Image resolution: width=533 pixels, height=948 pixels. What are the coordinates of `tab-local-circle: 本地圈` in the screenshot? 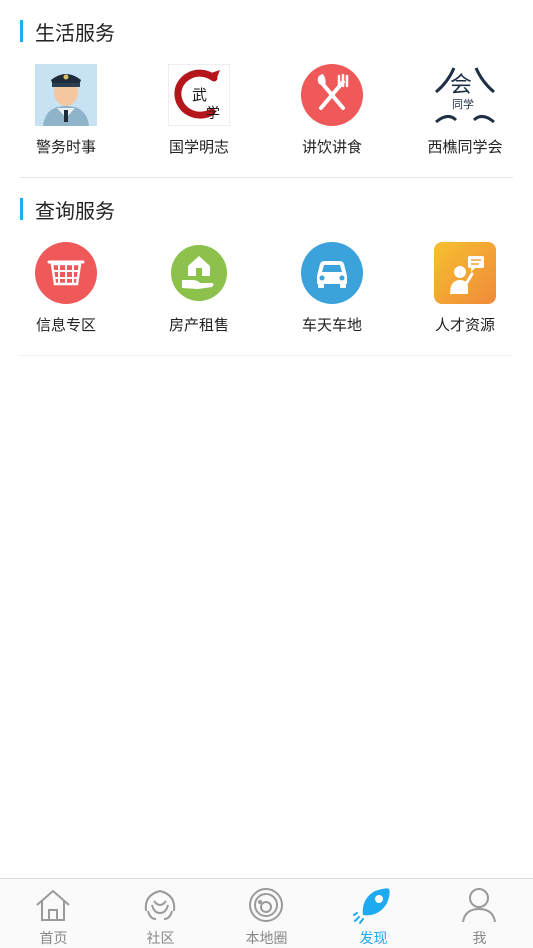 It's located at (266, 913).